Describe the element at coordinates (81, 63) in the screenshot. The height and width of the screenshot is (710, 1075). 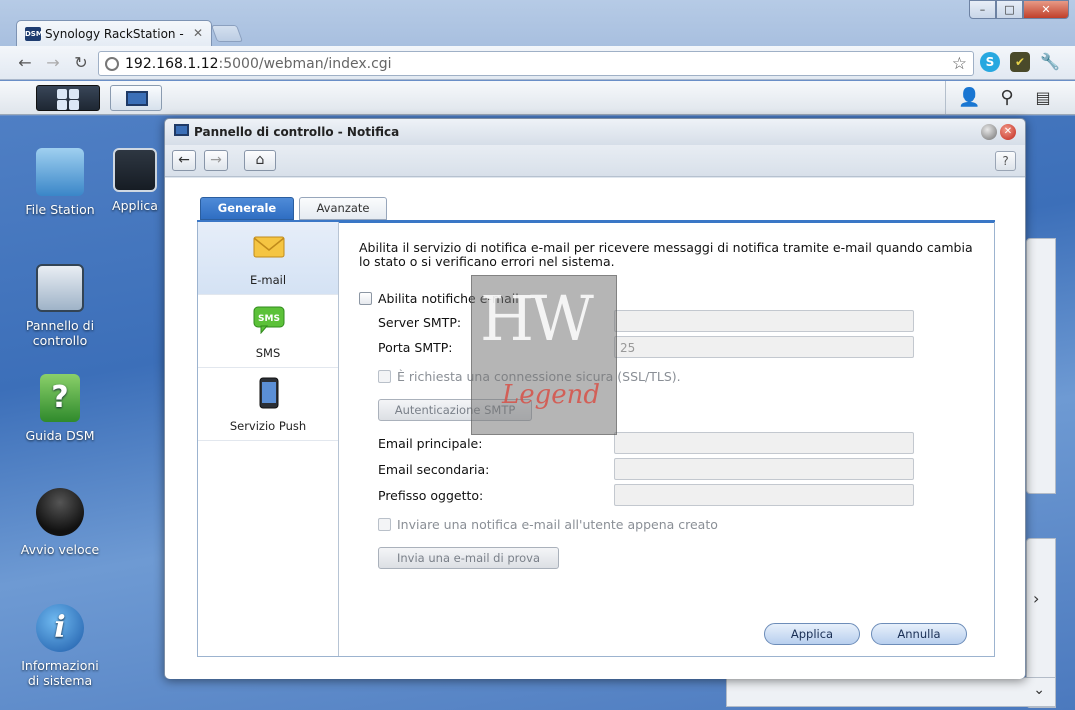
I see `reload-icon: ↻` at that location.